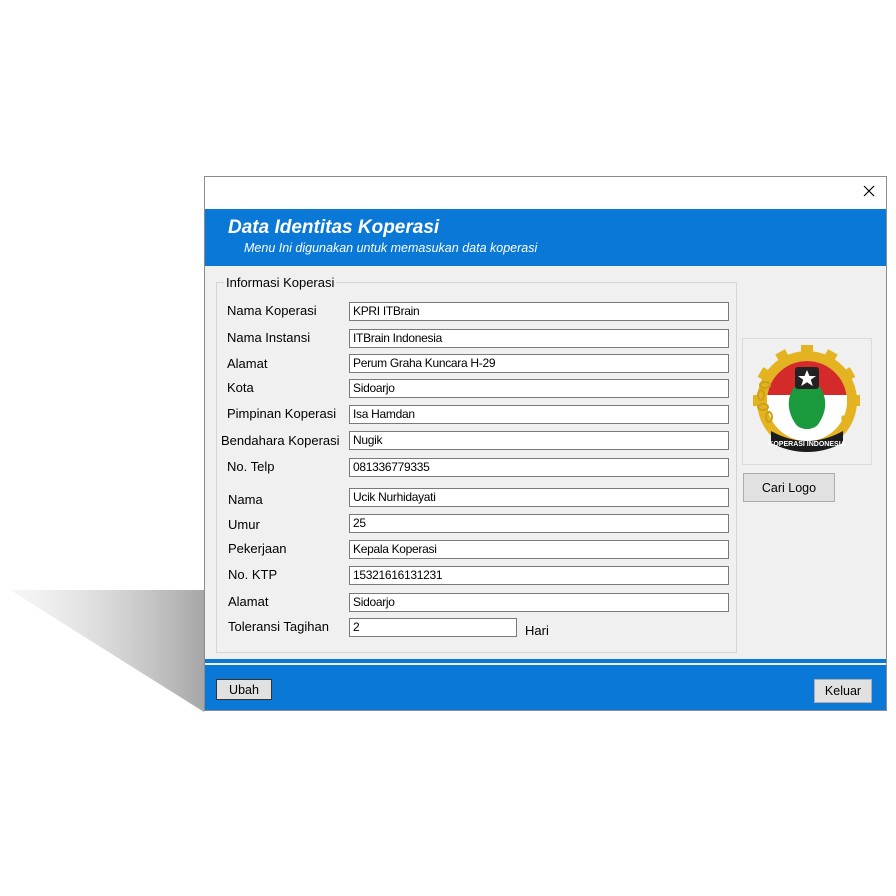 Image resolution: width=896 pixels, height=896 pixels. What do you see at coordinates (539, 575) in the screenshot?
I see `ktp-input: 15321616131231` at bounding box center [539, 575].